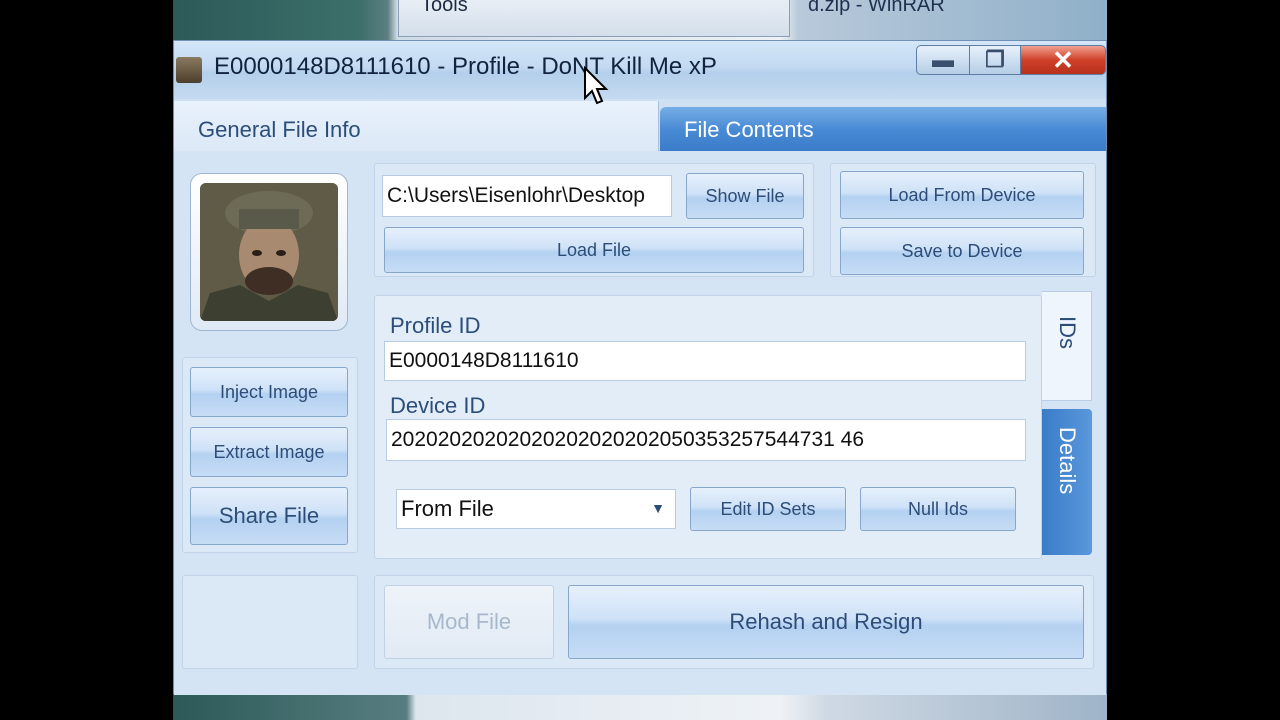 This screenshot has height=720, width=1280. I want to click on device-id-label: Device ID, so click(438, 405).